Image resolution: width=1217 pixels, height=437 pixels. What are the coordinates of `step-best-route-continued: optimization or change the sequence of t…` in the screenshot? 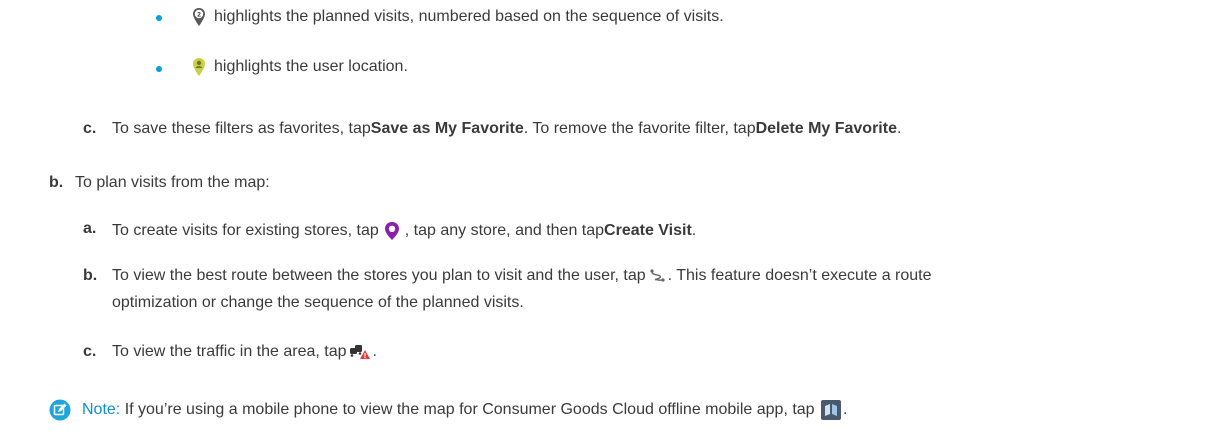 It's located at (318, 302).